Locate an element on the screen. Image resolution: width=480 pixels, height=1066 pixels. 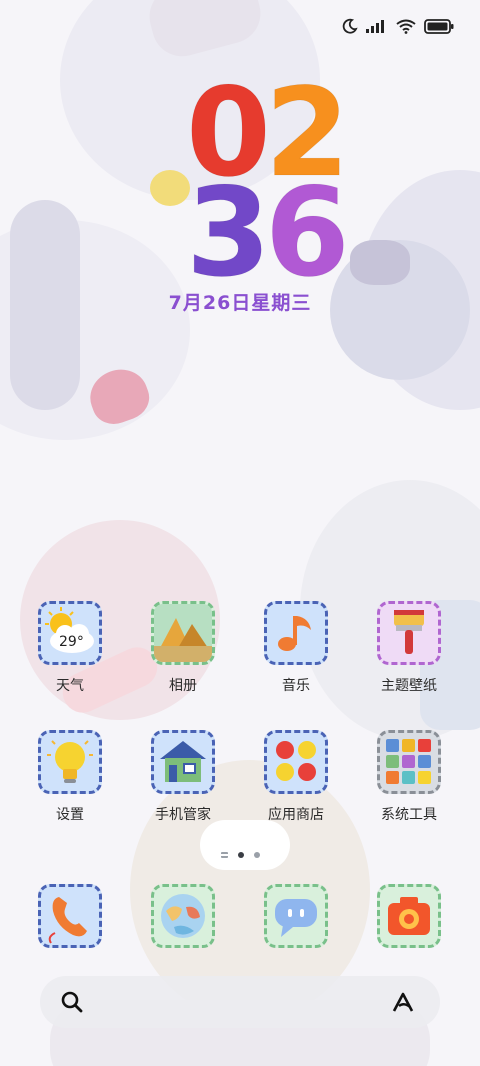
music-icon is located at coordinates (296, 633).